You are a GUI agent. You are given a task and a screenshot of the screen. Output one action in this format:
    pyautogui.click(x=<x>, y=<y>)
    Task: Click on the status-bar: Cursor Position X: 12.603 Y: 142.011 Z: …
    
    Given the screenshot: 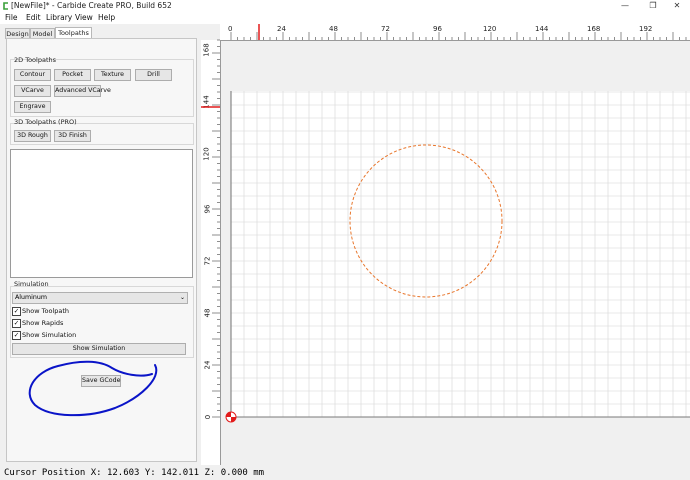 What is the action you would take?
    pyautogui.click(x=345, y=473)
    